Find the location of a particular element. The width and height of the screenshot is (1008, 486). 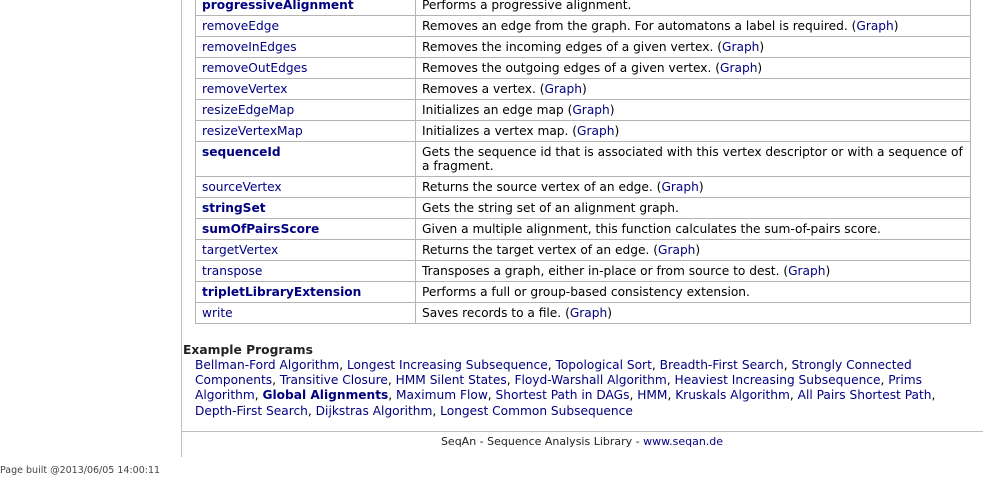

function-link: progressiveAlignment is located at coordinates (278, 6).